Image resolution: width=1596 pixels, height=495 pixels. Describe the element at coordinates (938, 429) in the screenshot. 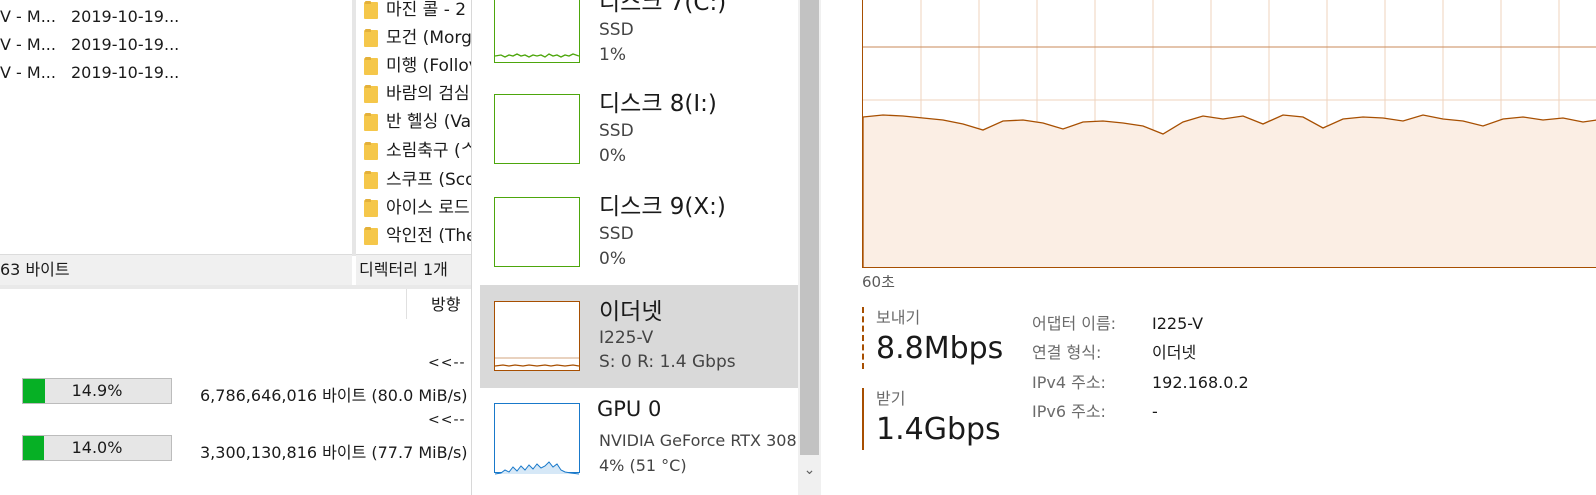

I see `receive-value: 1.4Gbps` at that location.